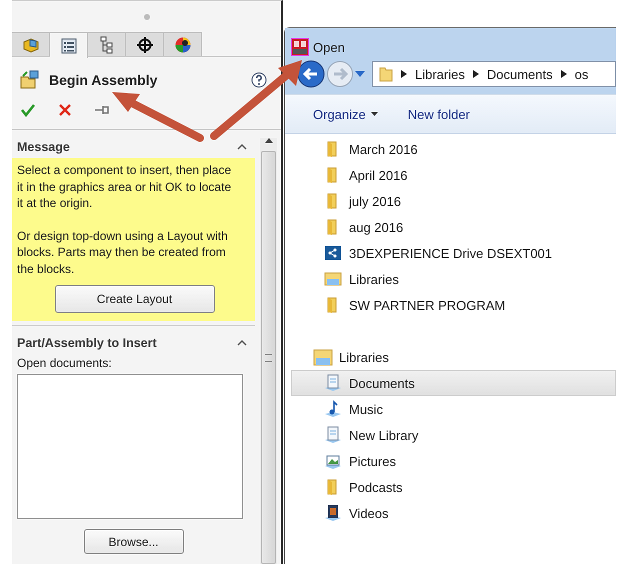 The image size is (624, 564). Describe the element at coordinates (329, 47) in the screenshot. I see `dialog-title: Open` at that location.